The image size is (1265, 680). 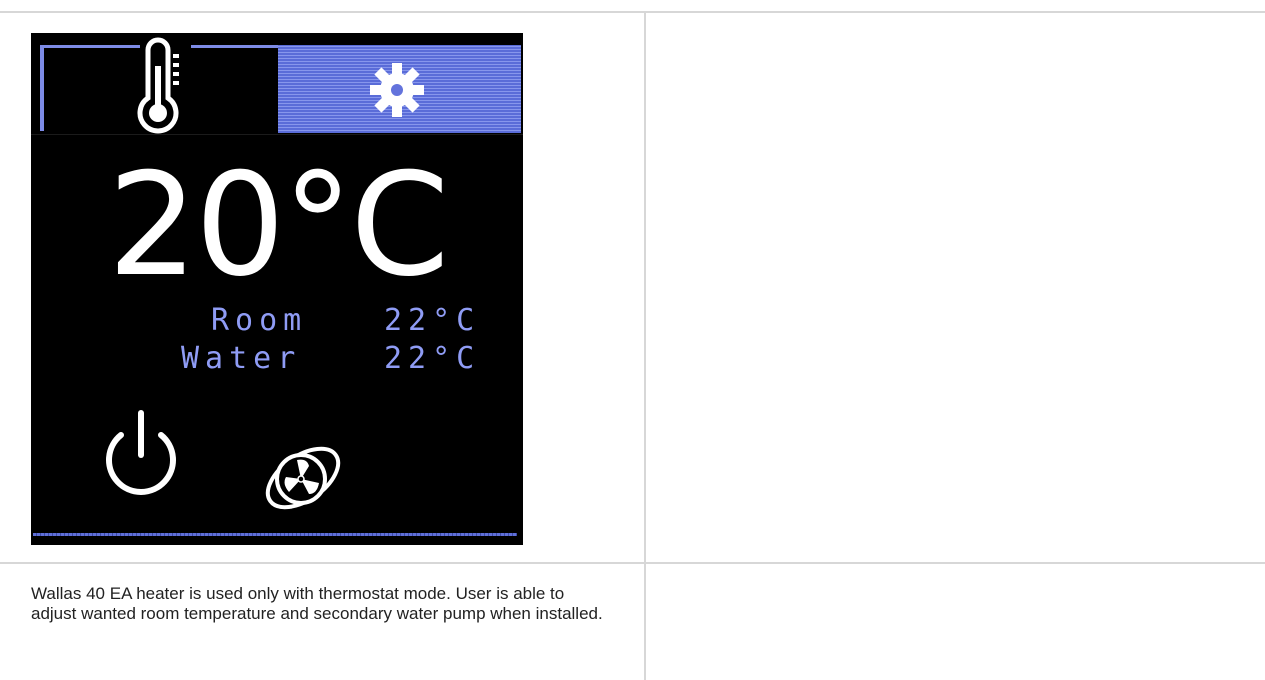 I want to click on table-column-divider, so click(x=645, y=345).